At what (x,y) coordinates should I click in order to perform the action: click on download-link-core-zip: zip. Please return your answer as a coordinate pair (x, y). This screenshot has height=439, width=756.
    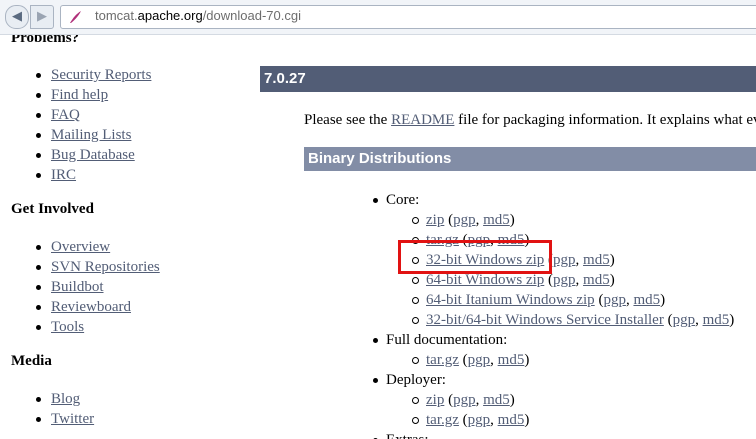
    Looking at the image, I should click on (435, 220).